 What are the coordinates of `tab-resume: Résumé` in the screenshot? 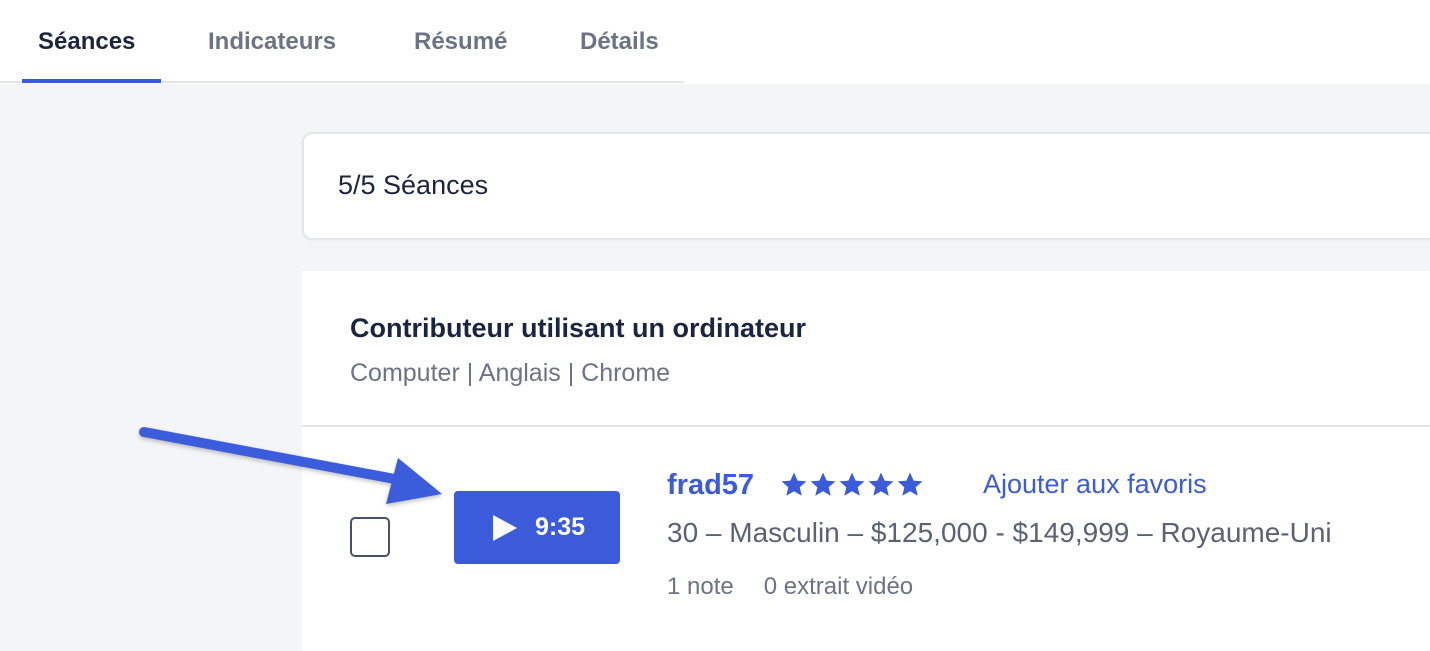 It's located at (460, 42).